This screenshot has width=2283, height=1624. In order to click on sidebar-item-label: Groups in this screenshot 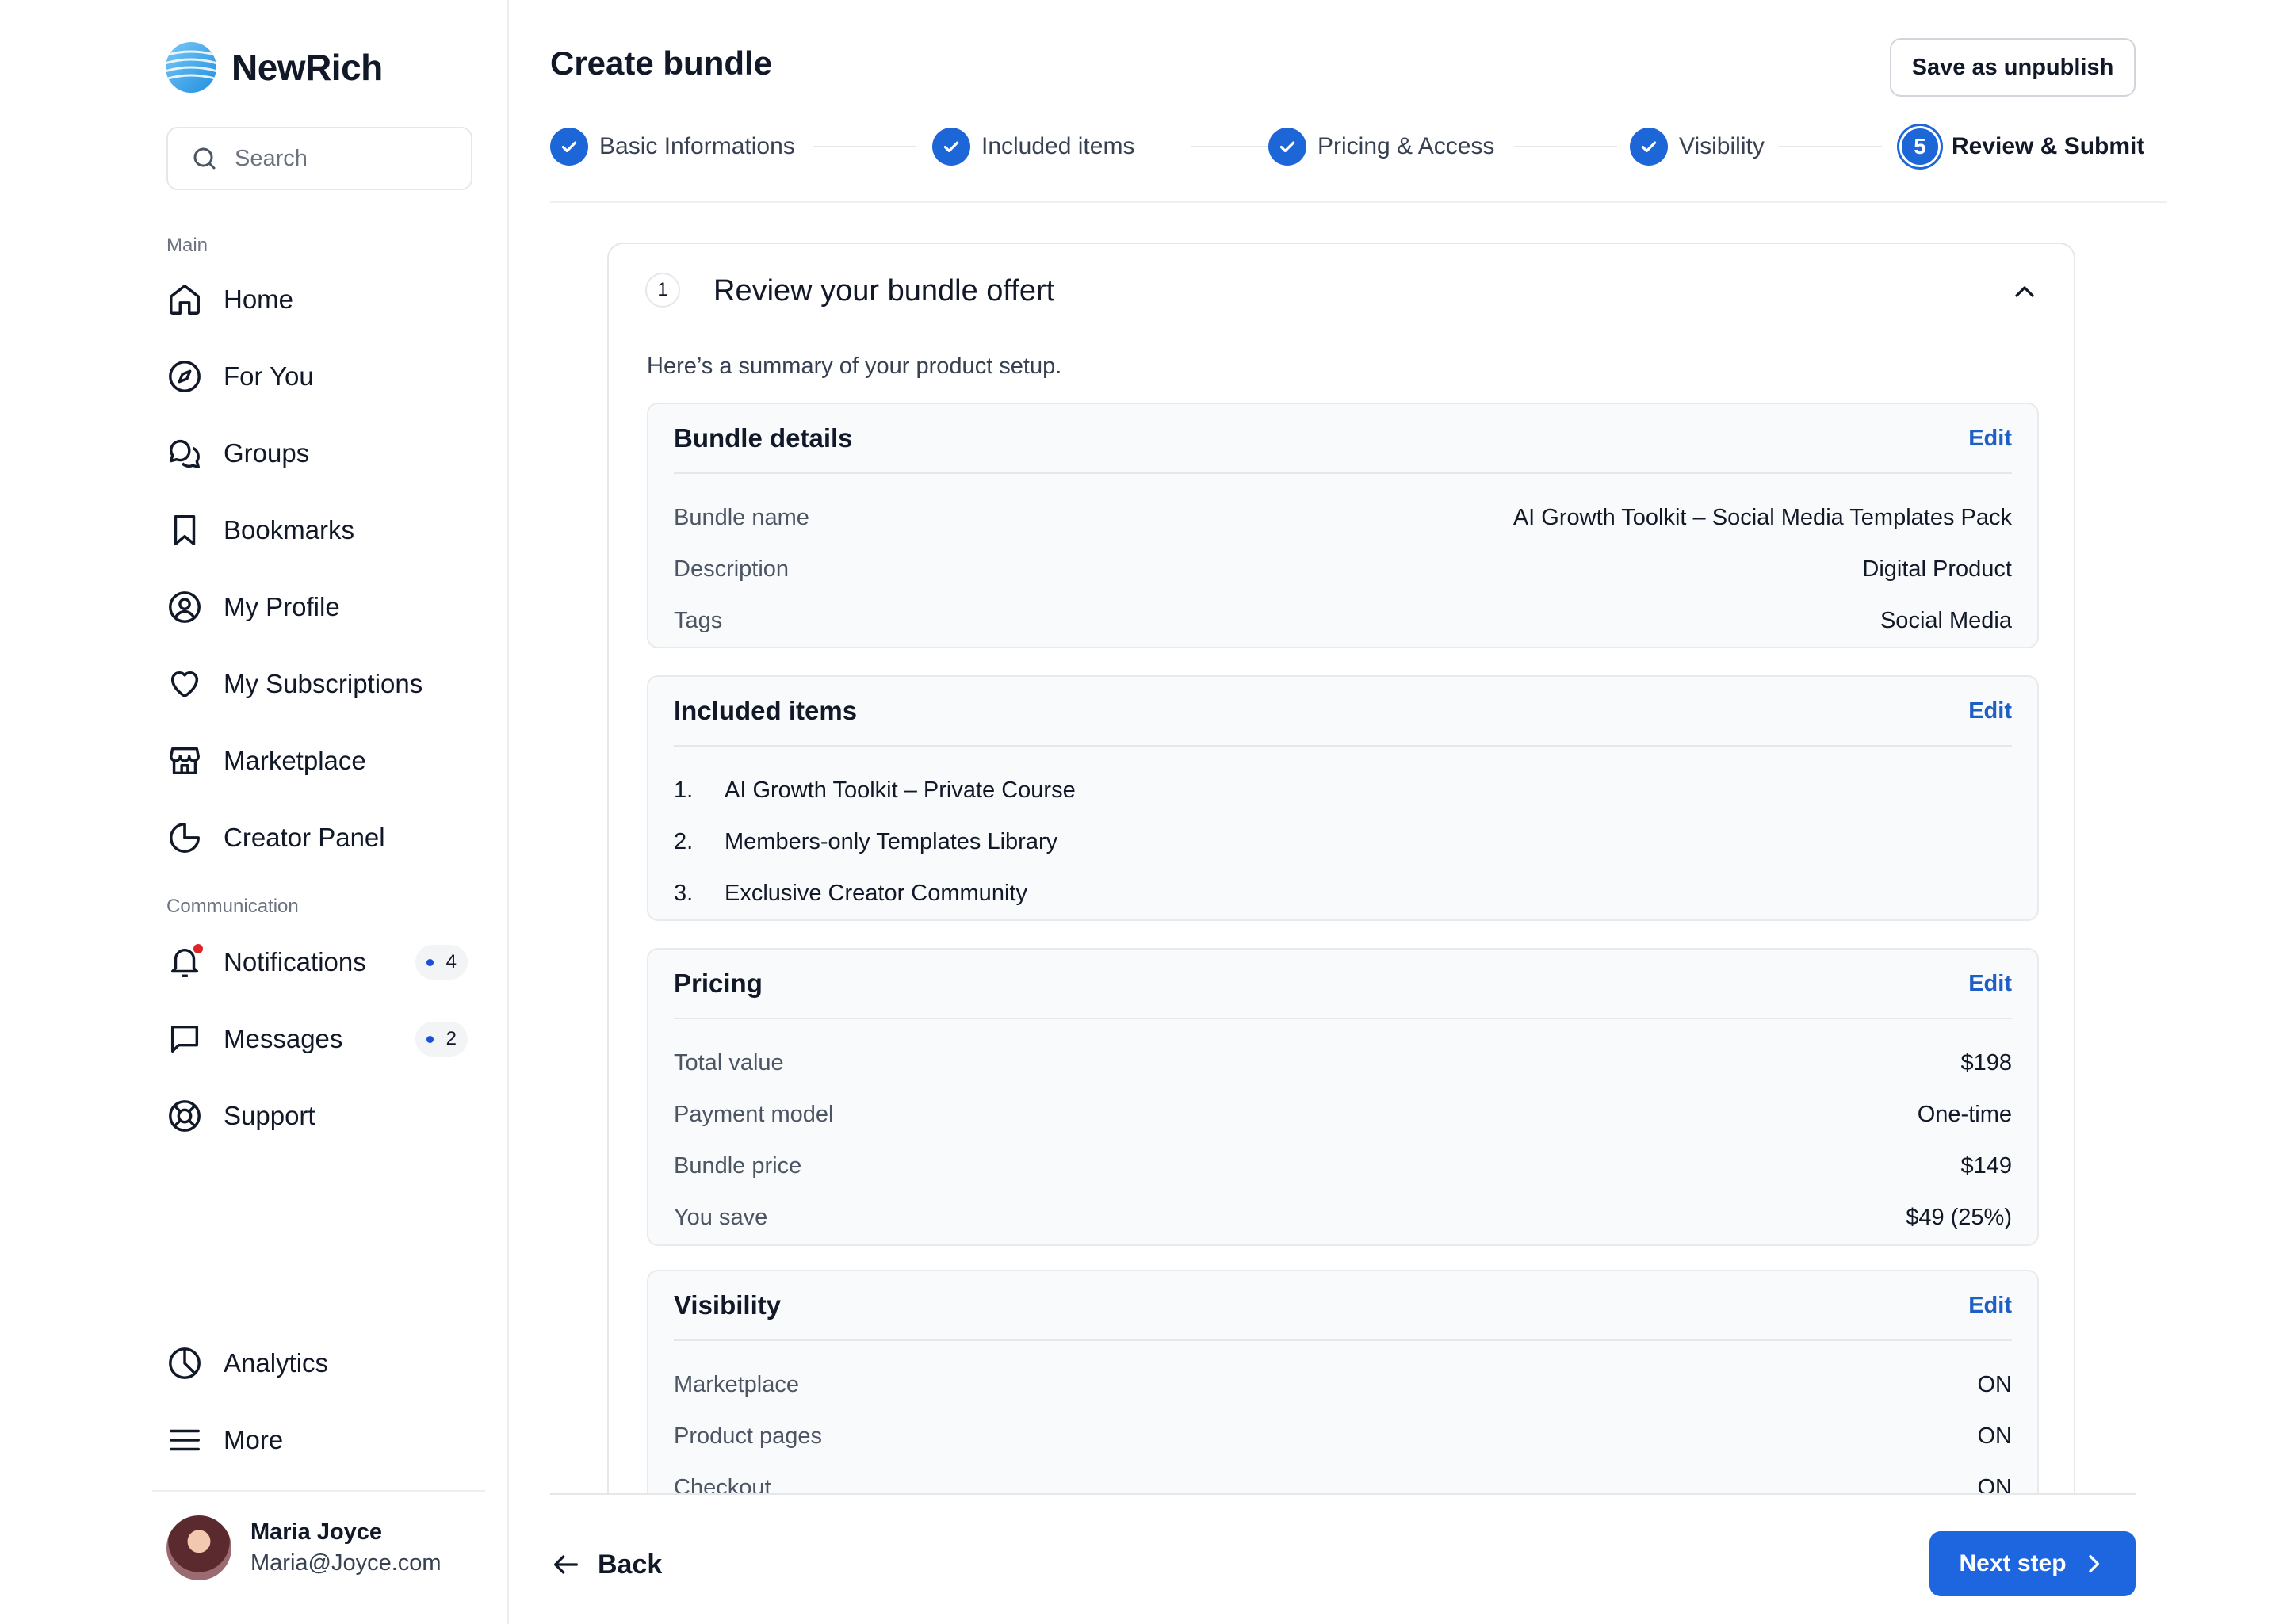, I will do `click(267, 453)`.